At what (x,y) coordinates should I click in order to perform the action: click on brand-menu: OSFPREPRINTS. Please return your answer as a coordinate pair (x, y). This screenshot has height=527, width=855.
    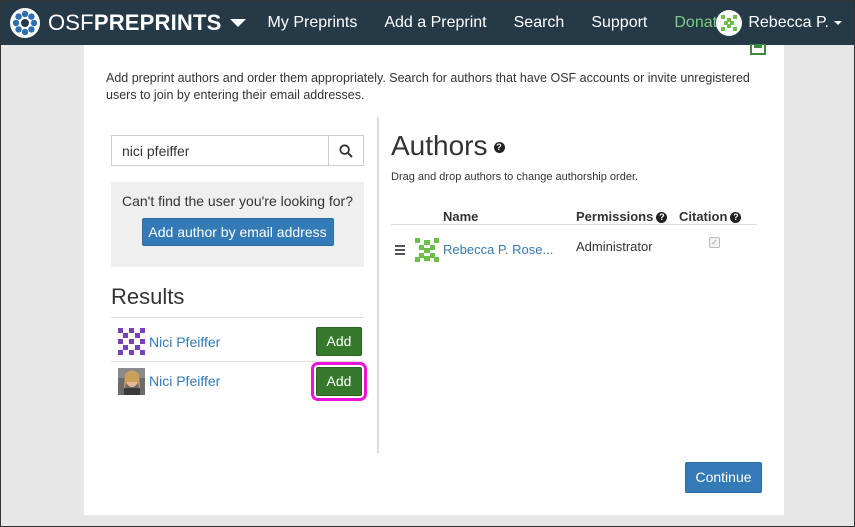
    Looking at the image, I should click on (123, 23).